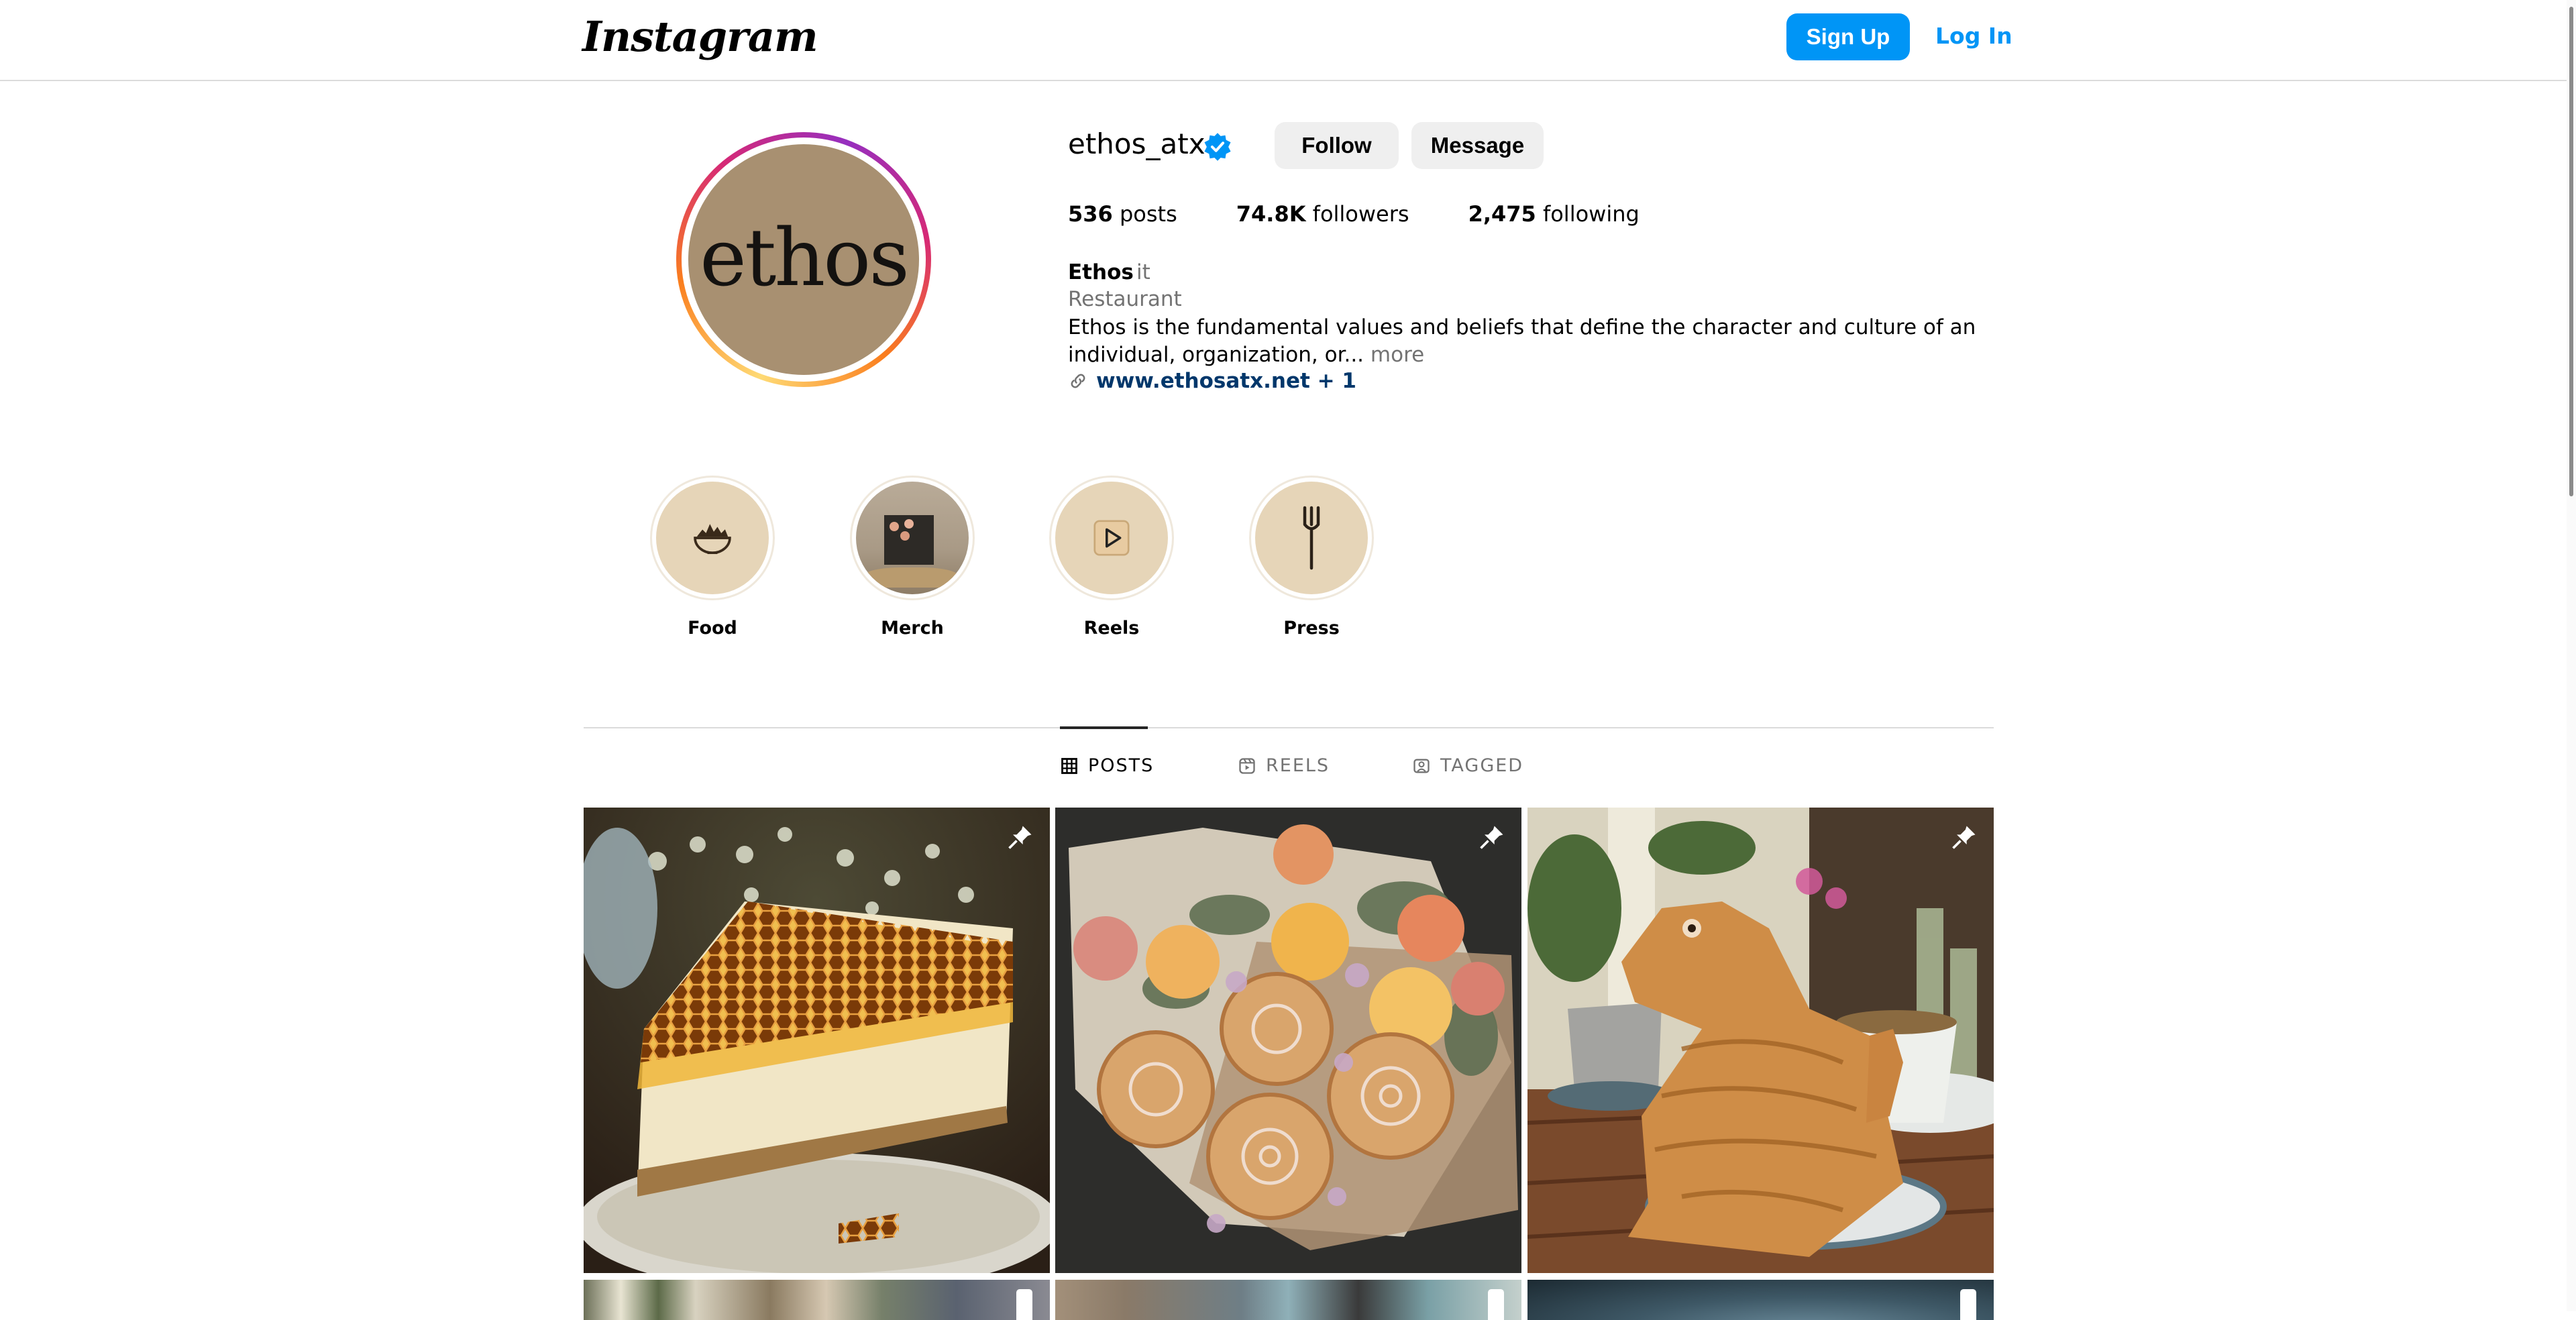  Describe the element at coordinates (1101, 272) in the screenshot. I see `full-name: Ethos` at that location.